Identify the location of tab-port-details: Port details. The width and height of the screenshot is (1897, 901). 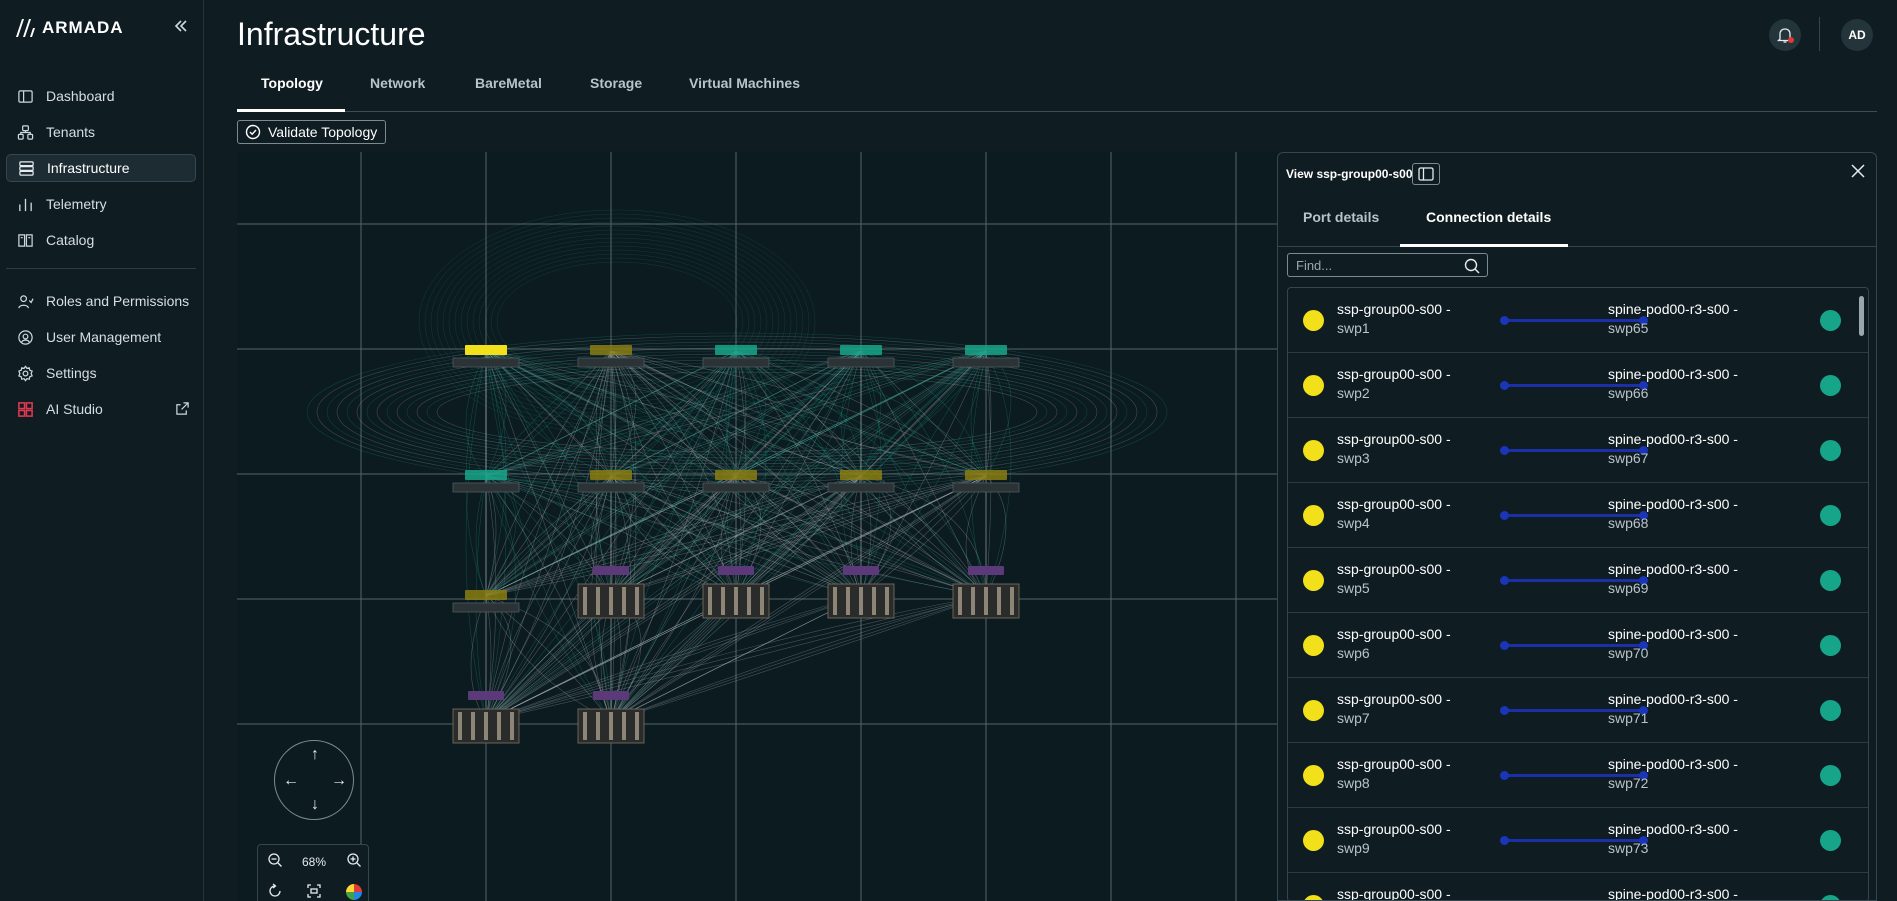
(1341, 217).